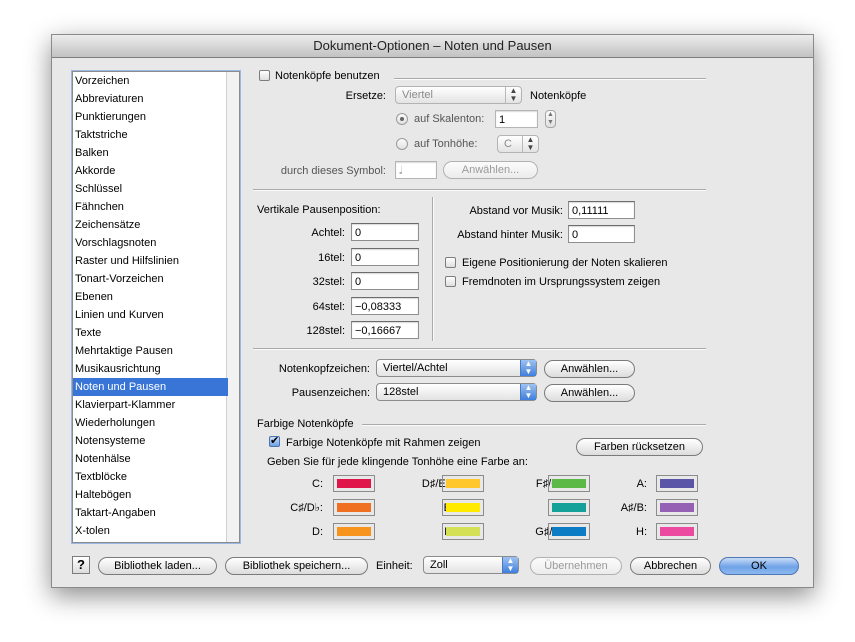 Image resolution: width=855 pixels, height=642 pixels. I want to click on notehead-char-value: Viertel/Achtel, so click(415, 368).